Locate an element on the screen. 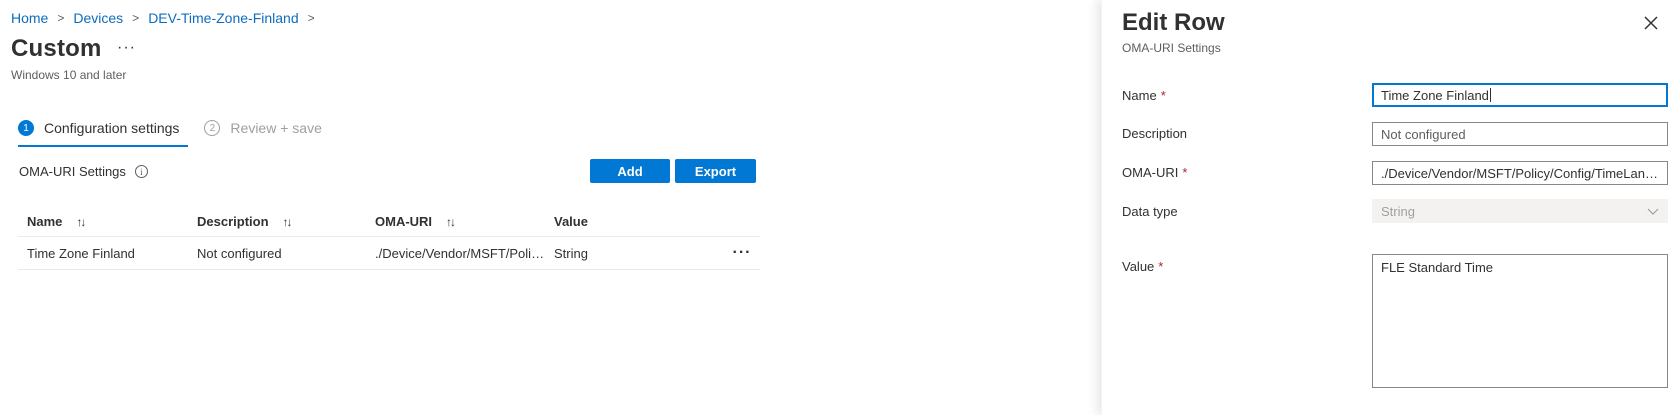 The height and width of the screenshot is (415, 1677). data-type-select: String is located at coordinates (1520, 211).